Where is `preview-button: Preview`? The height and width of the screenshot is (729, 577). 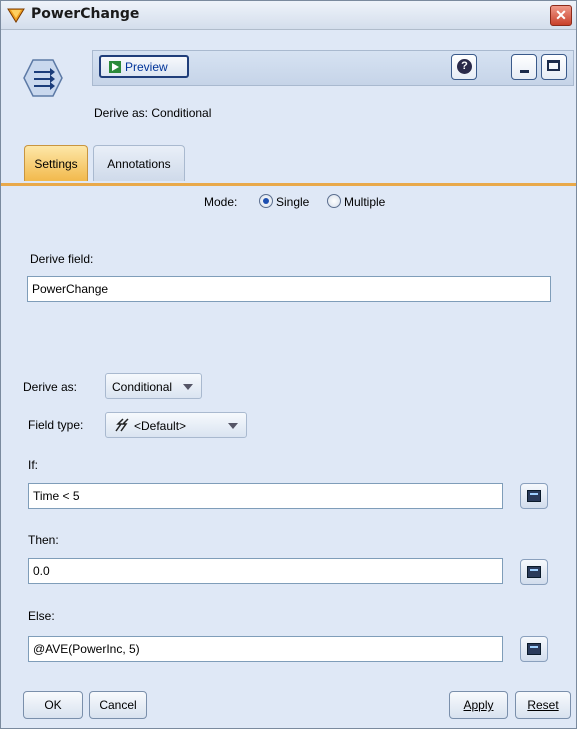 preview-button: Preview is located at coordinates (144, 66).